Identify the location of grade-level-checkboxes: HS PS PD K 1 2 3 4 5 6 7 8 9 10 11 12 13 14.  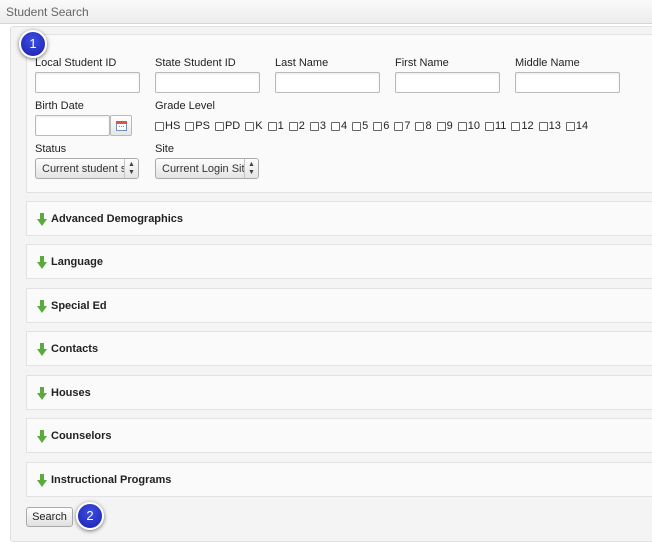
(374, 126).